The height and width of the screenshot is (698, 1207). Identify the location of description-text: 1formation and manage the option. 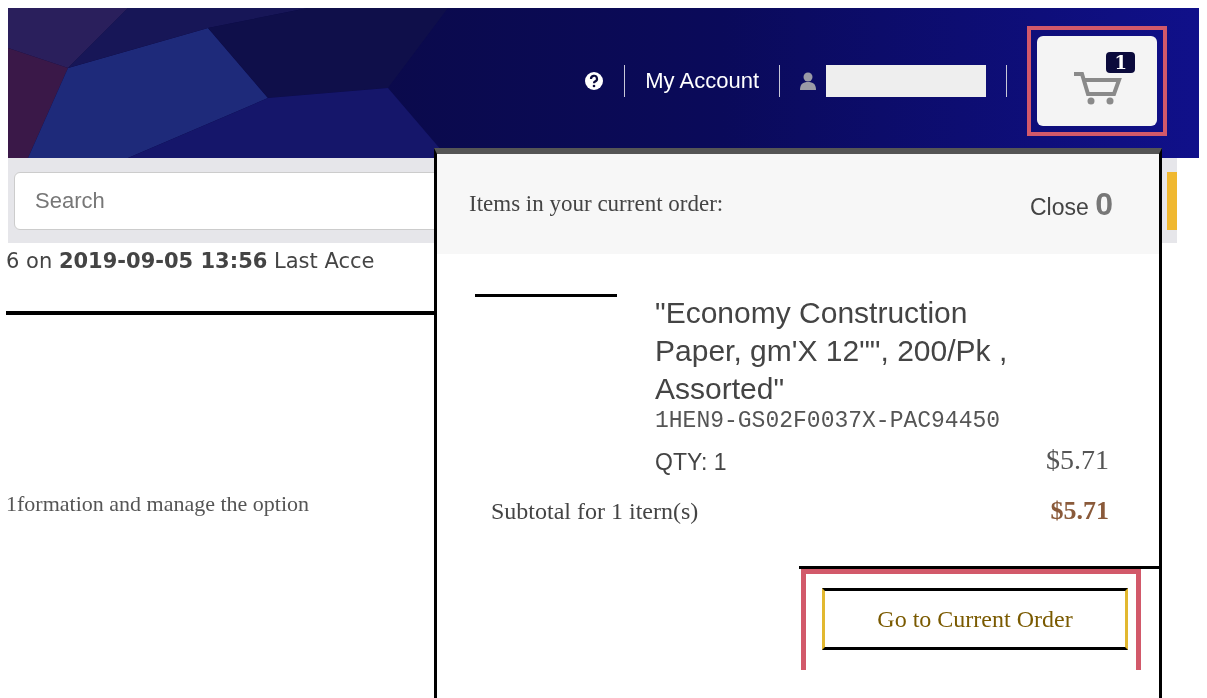
(158, 504).